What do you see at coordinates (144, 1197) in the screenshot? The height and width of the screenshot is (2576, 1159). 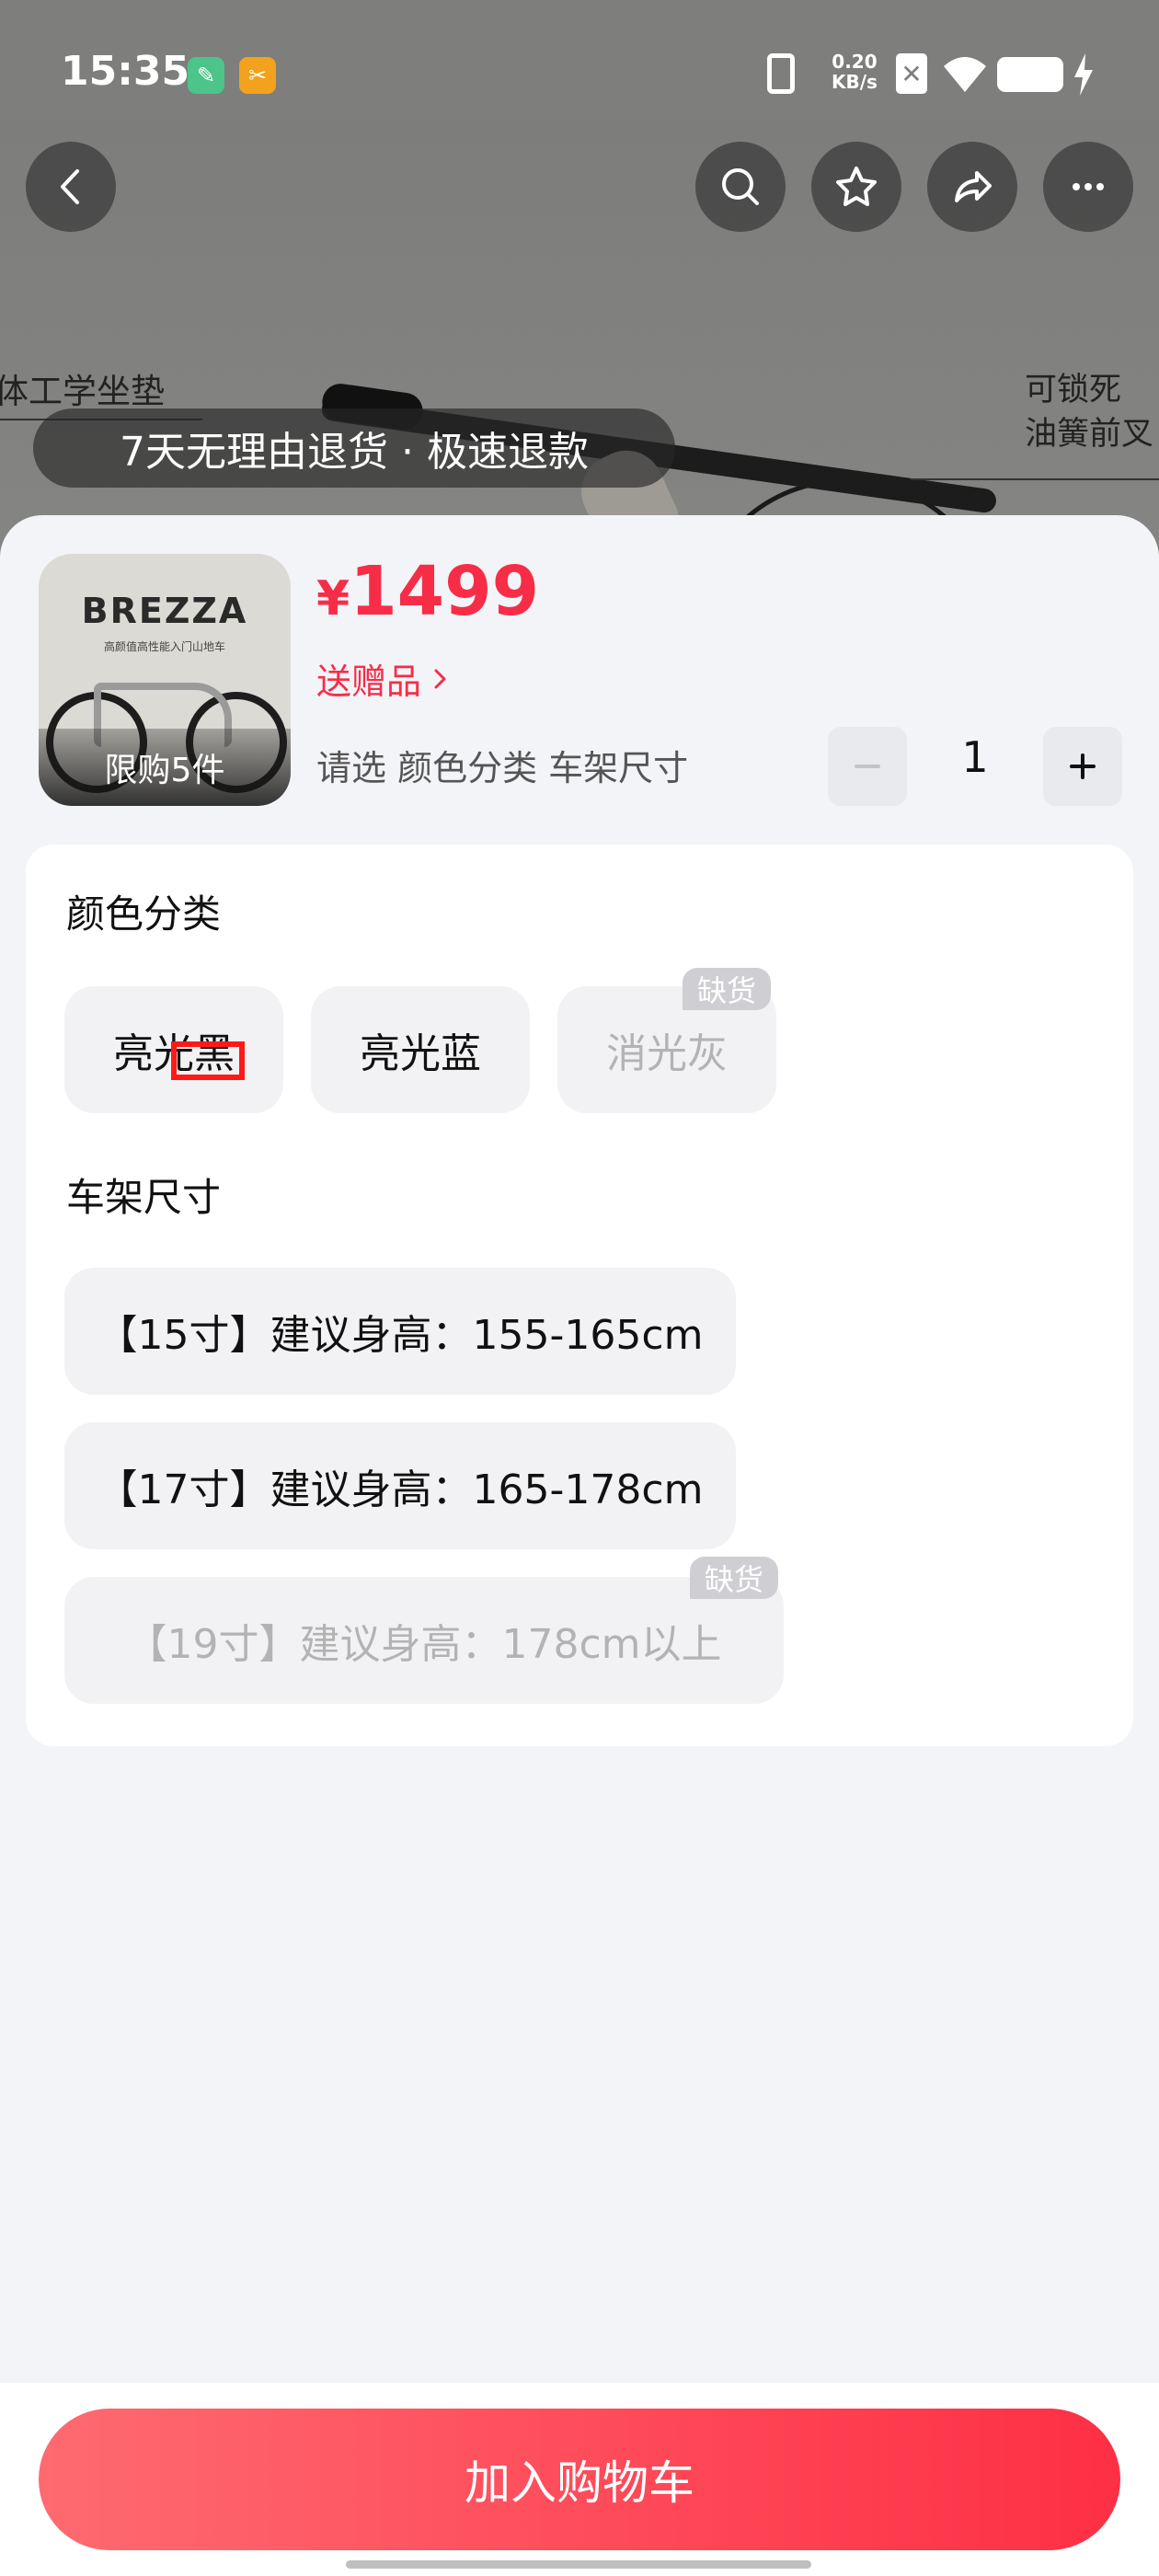 I see `size-section-title: 车架尺寸` at bounding box center [144, 1197].